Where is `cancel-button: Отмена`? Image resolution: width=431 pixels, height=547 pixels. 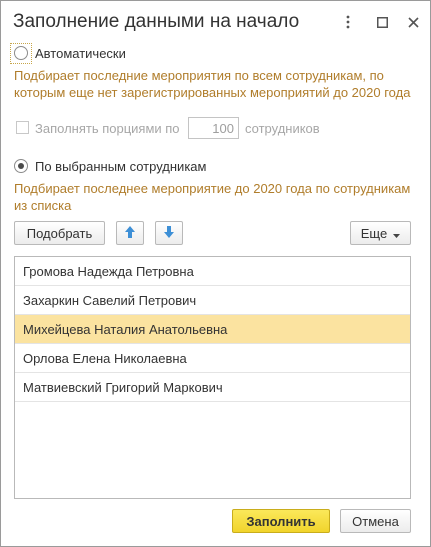 cancel-button: Отмена is located at coordinates (375, 521).